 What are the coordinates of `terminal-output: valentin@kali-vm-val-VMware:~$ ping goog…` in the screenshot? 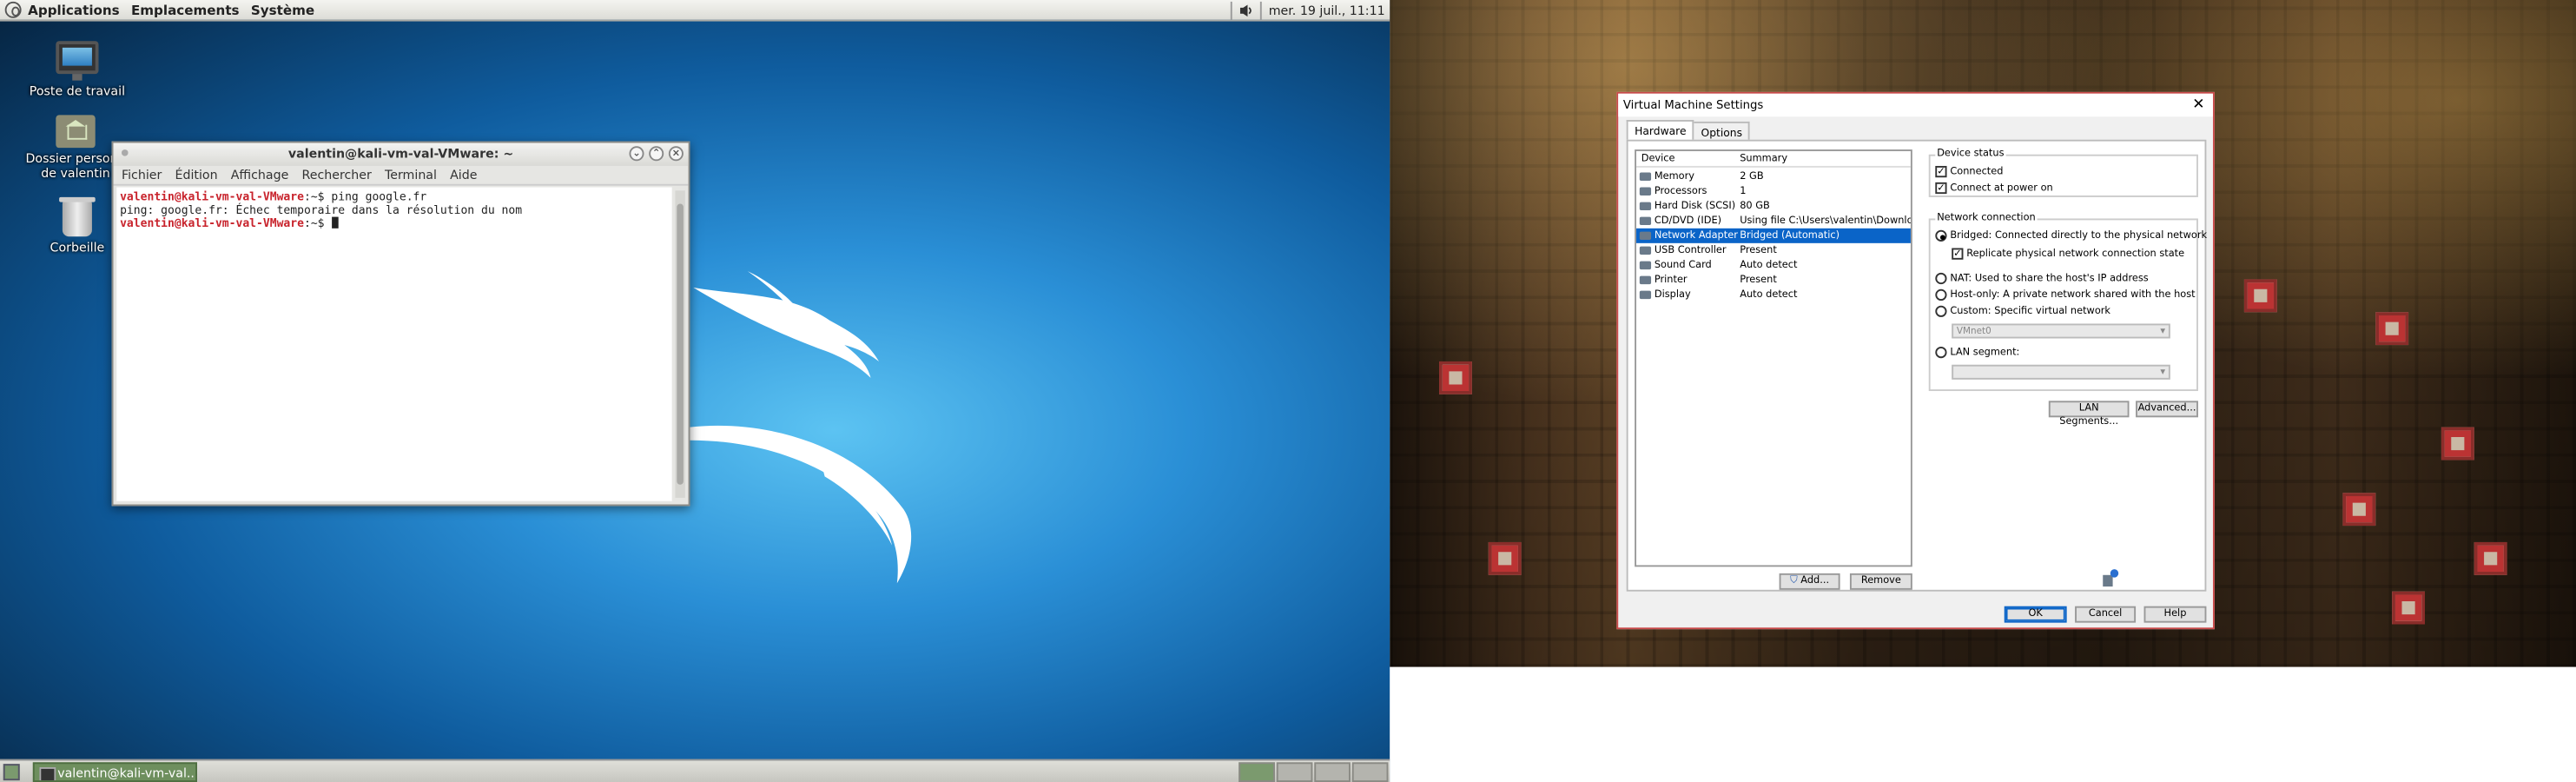 It's located at (394, 344).